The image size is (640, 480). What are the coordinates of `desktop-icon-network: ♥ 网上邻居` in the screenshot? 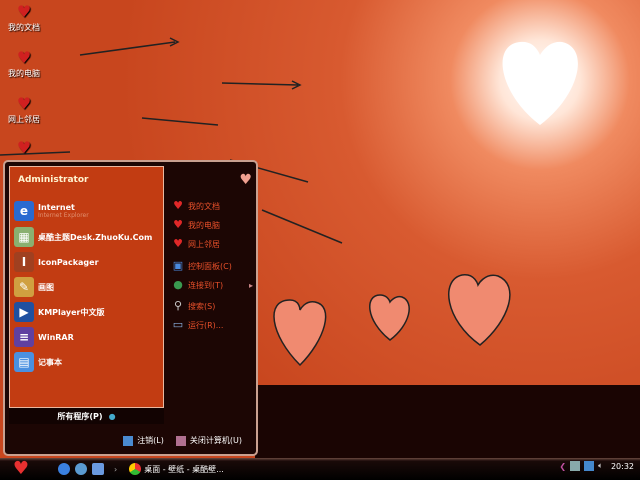 It's located at (24, 110).